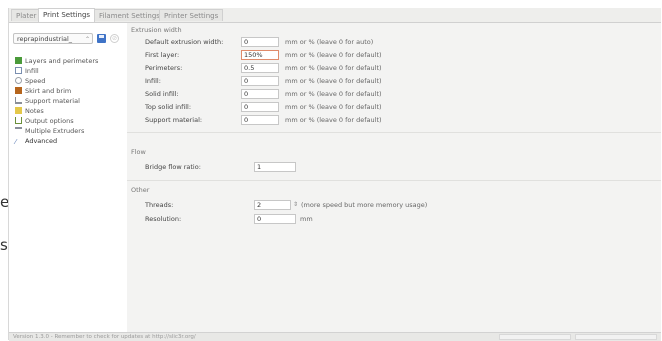 Image resolution: width=662 pixels, height=341 pixels. I want to click on wrench-icon: ⁄, so click(16, 142).